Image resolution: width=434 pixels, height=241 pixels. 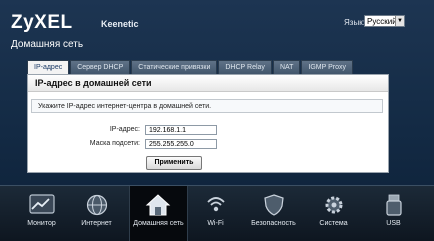 What do you see at coordinates (399, 21) in the screenshot?
I see `chevron-down-icon: ▼` at bounding box center [399, 21].